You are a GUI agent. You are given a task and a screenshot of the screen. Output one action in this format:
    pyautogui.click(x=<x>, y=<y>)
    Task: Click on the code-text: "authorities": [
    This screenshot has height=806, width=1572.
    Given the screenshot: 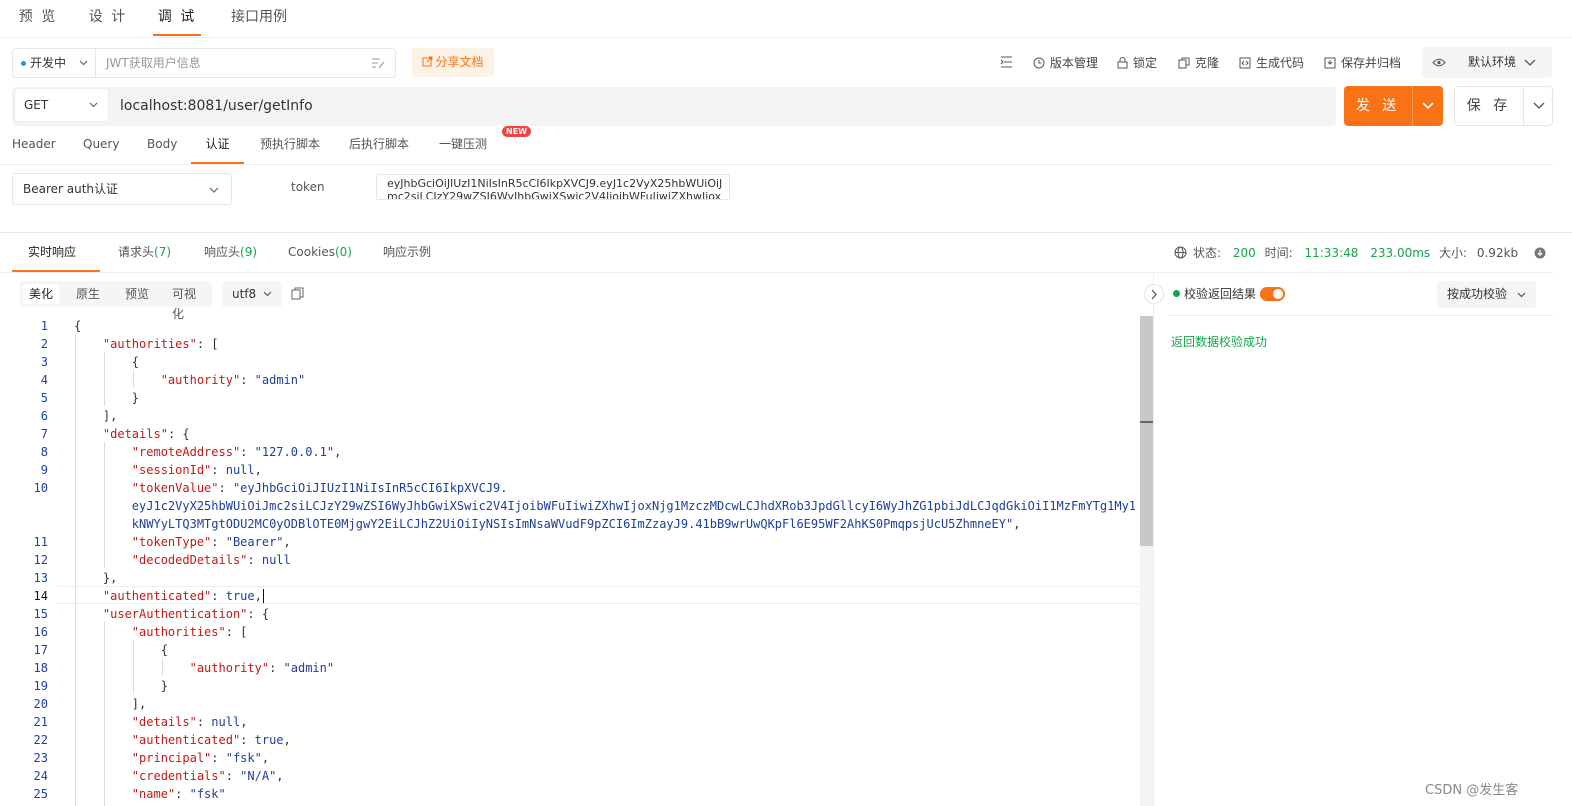 What is the action you would take?
    pyautogui.click(x=161, y=632)
    